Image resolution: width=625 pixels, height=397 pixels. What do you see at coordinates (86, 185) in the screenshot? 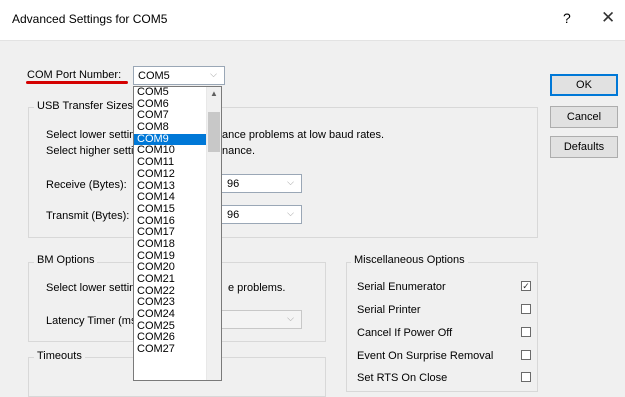
I see `receive-label: Receive (Bytes):` at bounding box center [86, 185].